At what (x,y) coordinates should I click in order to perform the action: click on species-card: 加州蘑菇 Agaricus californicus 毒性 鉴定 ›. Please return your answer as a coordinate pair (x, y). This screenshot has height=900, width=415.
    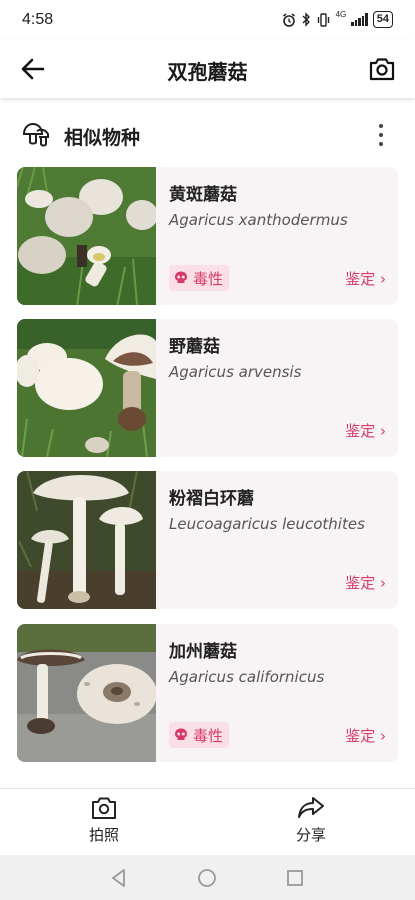
    Looking at the image, I should click on (207, 693).